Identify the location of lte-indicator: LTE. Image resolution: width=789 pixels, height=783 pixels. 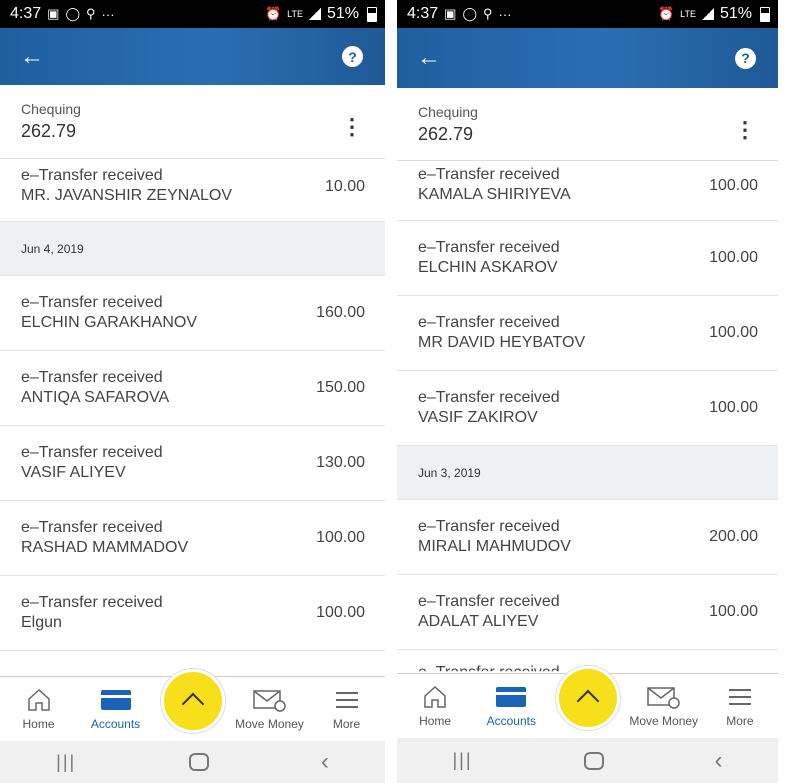
(295, 14).